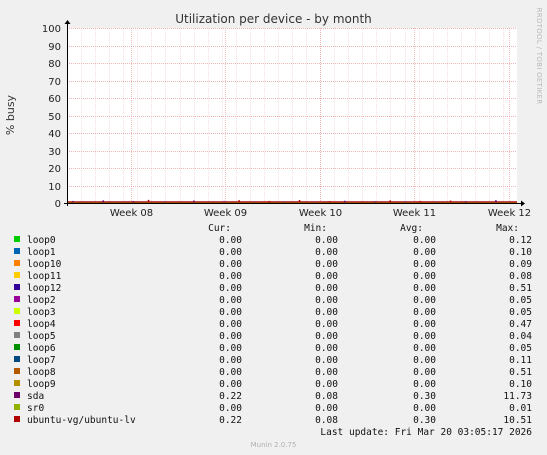  I want to click on legend-max: 0.11, so click(520, 360).